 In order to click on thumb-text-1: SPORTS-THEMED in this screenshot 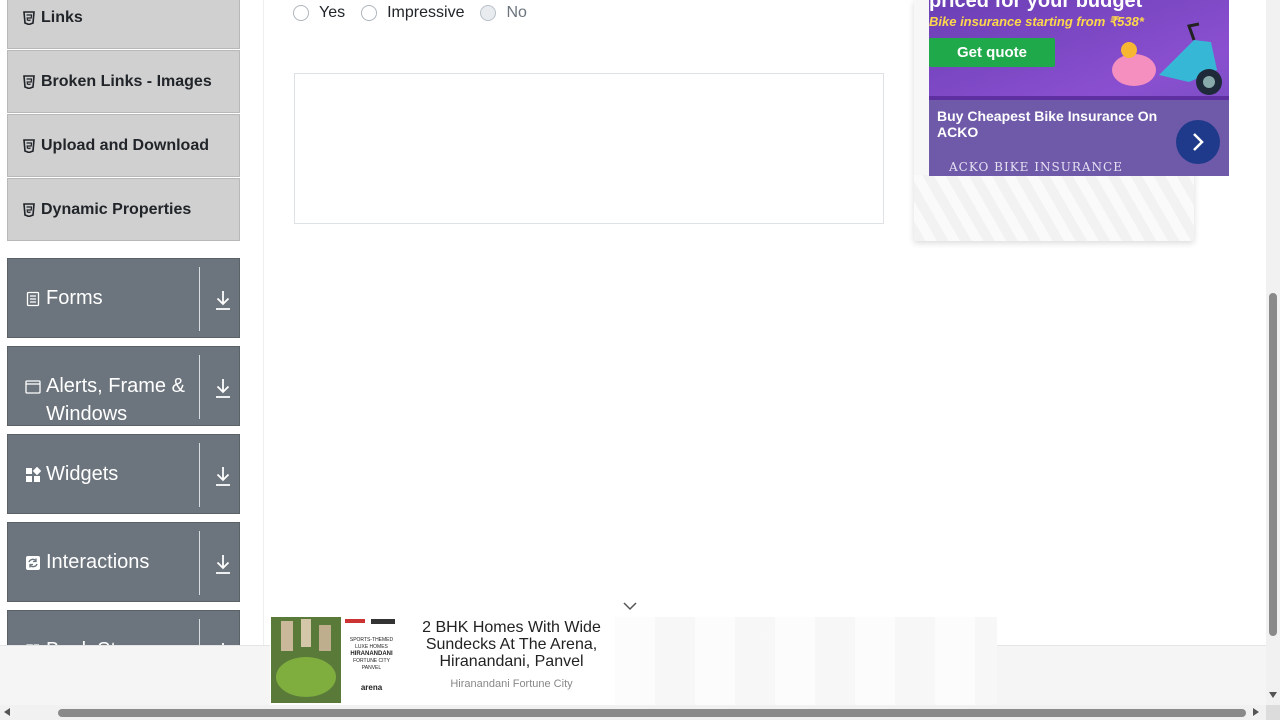, I will do `click(371, 640)`.